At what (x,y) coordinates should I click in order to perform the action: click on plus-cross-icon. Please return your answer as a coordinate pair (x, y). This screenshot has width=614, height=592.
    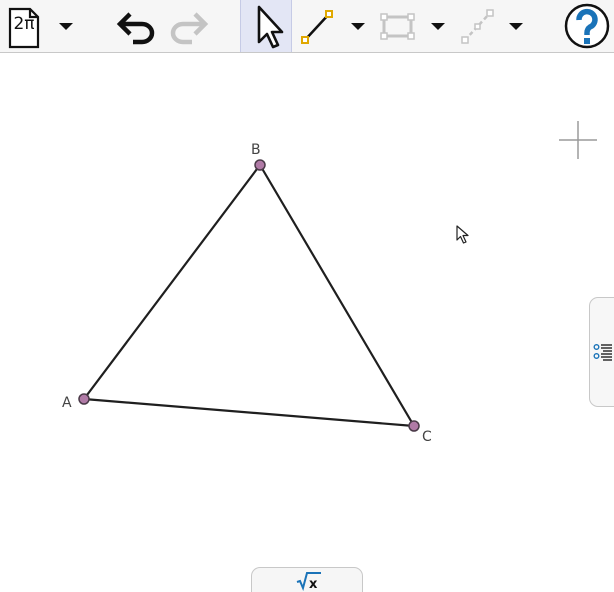
    Looking at the image, I should click on (578, 141).